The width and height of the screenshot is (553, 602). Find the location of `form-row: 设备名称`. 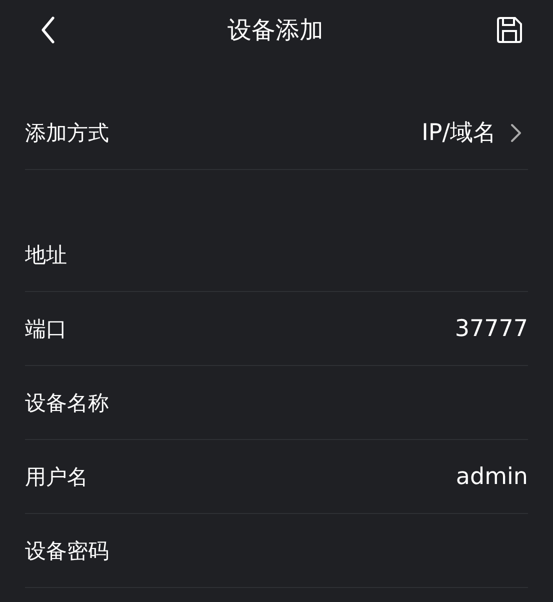

form-row: 设备名称 is located at coordinates (276, 403).